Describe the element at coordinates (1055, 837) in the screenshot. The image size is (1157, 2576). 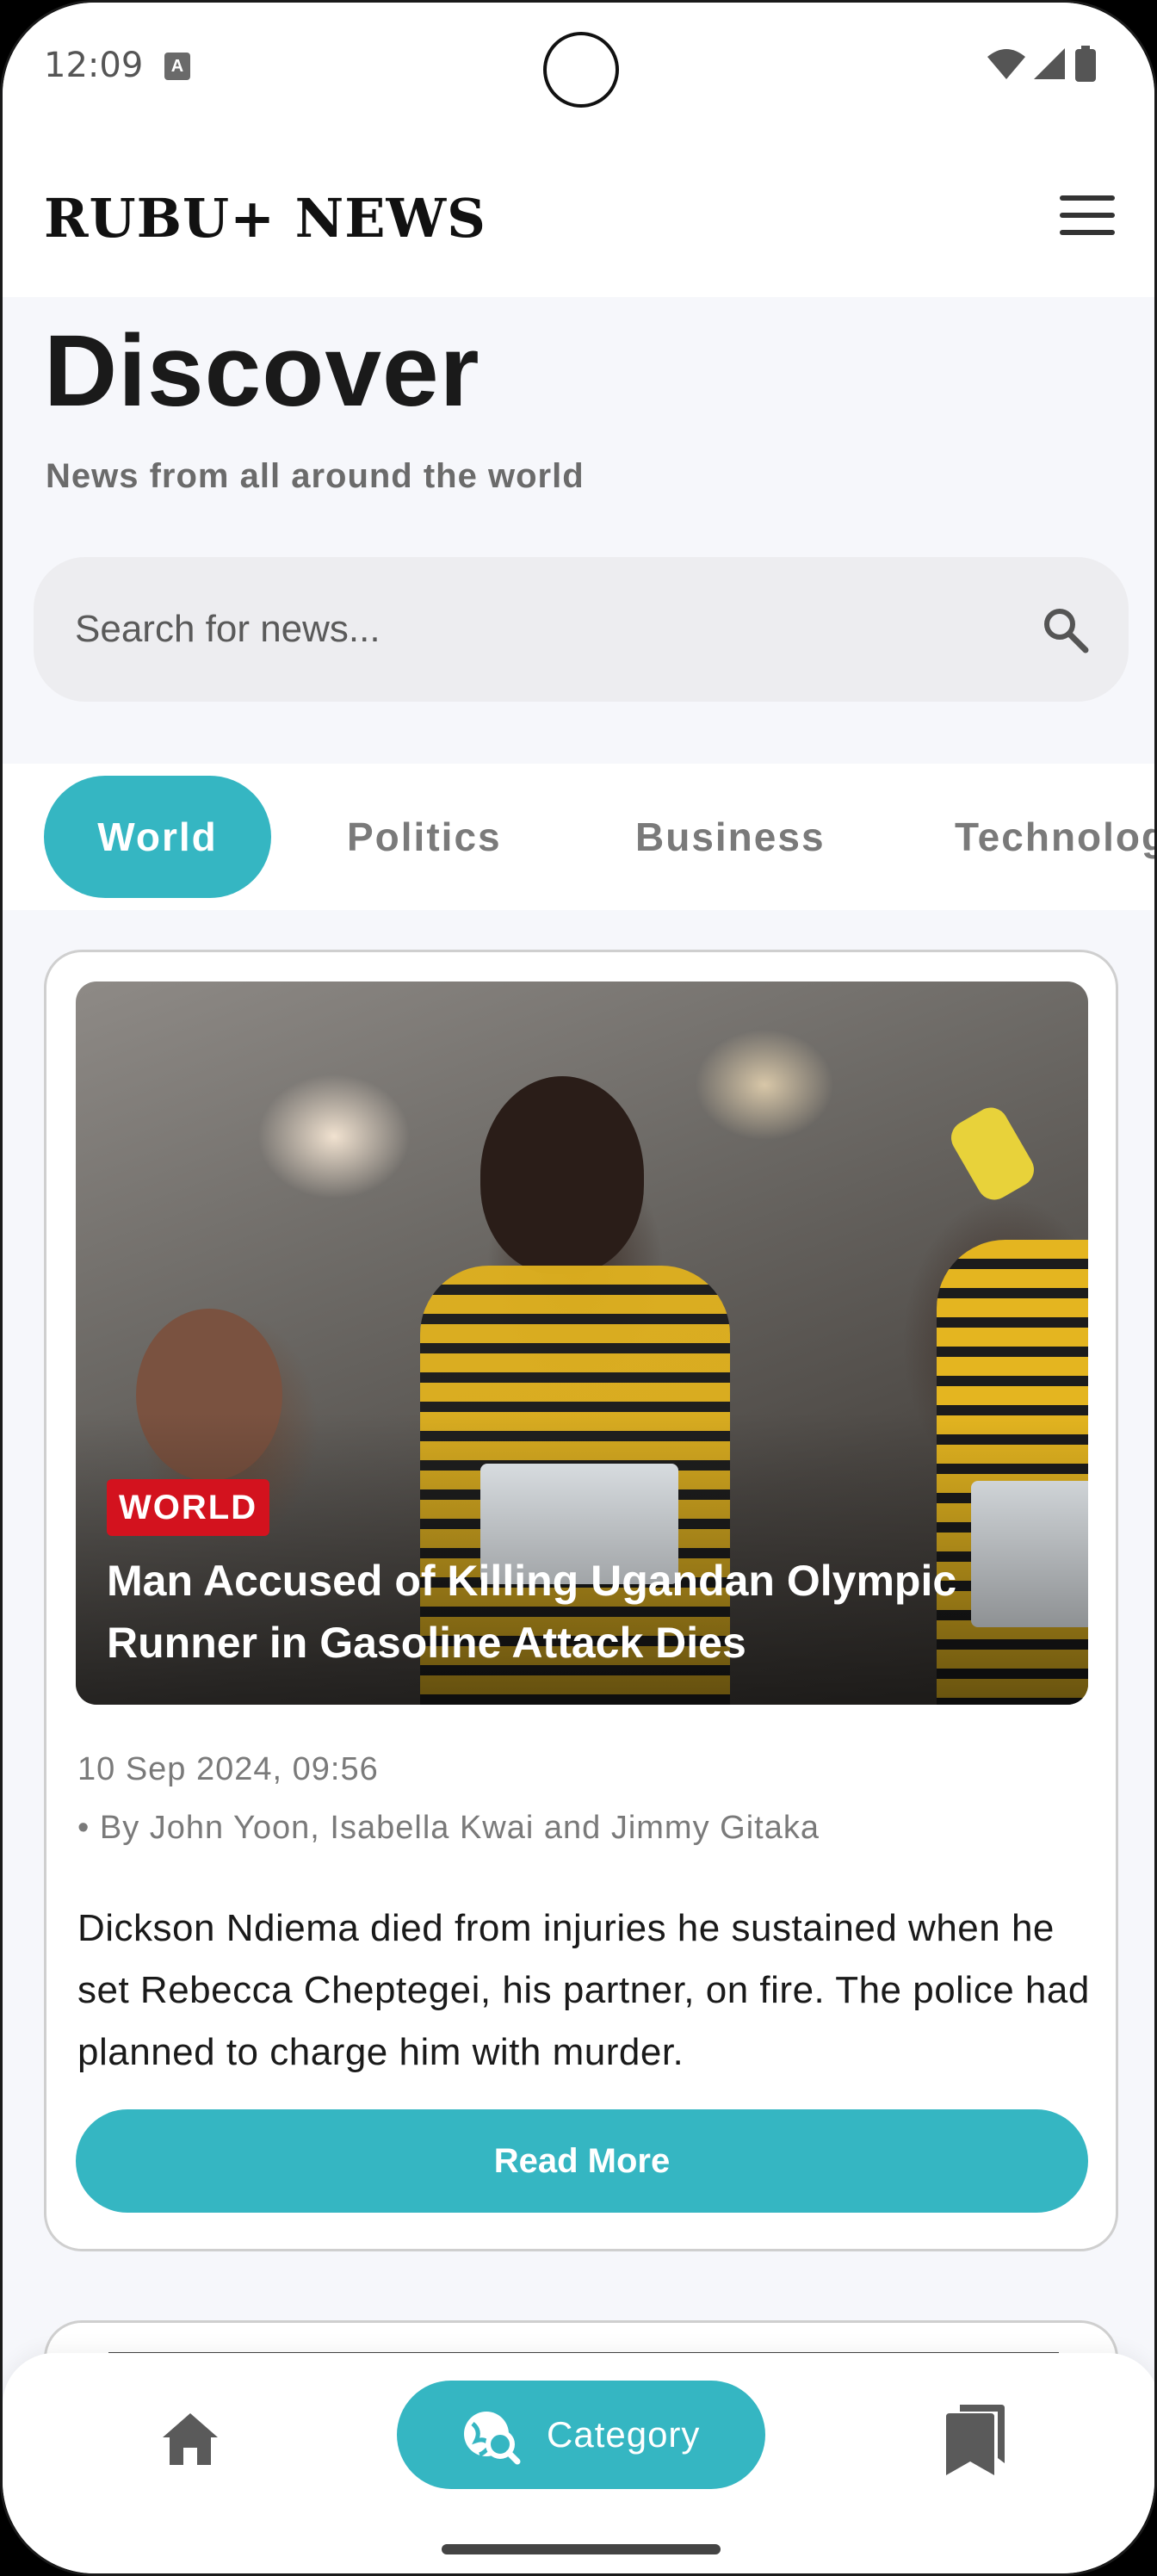
I see `tab-technology: Technology` at that location.